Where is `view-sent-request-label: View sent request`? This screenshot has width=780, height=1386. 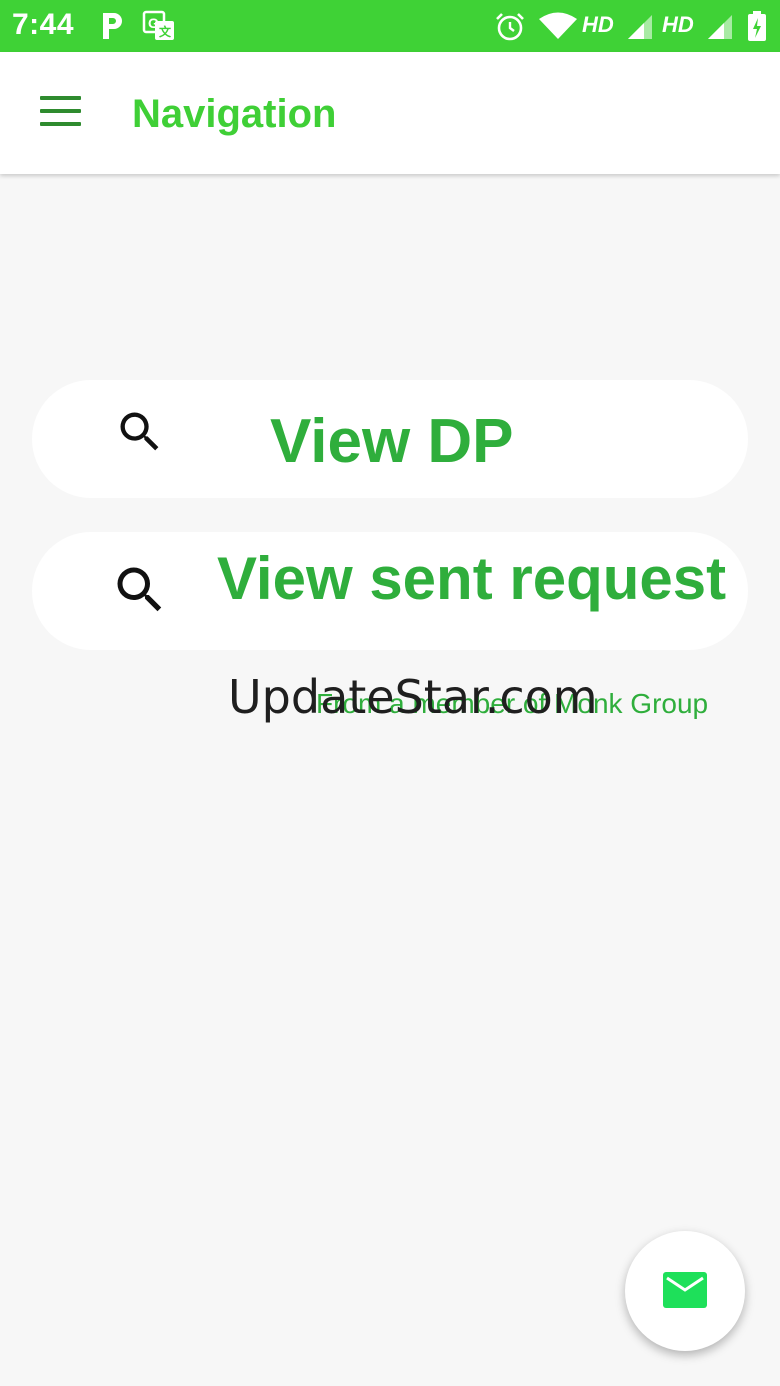 view-sent-request-label: View sent request is located at coordinates (472, 578).